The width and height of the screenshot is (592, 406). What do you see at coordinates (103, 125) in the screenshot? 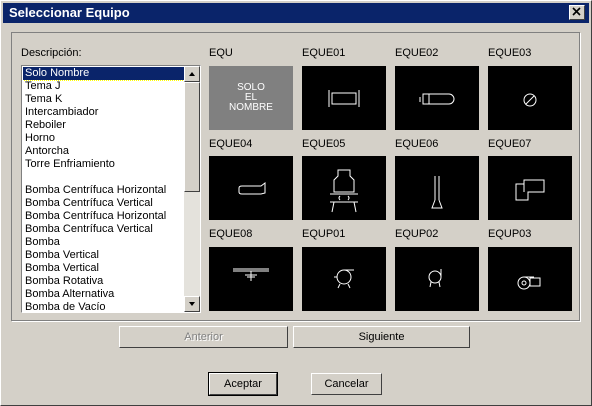
I see `list-item: Reboiler` at bounding box center [103, 125].